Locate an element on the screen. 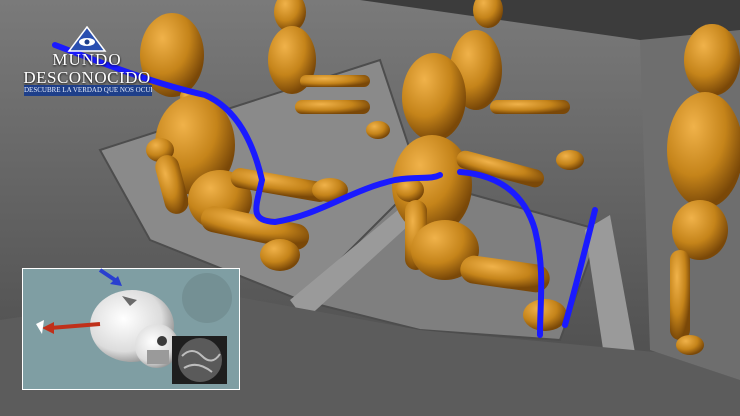 The height and width of the screenshot is (416, 740). watermark-line-1: MUNDO is located at coordinates (87, 59).